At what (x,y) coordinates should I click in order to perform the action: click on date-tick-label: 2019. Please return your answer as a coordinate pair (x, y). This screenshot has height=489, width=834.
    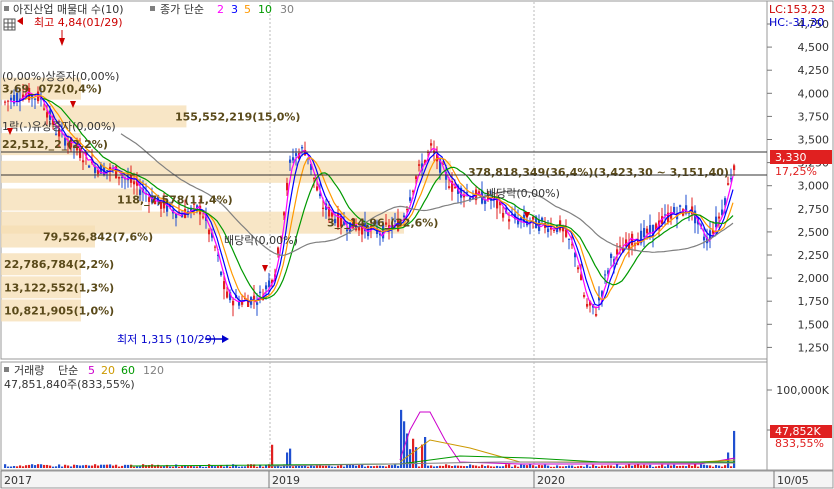
    Looking at the image, I should click on (286, 480).